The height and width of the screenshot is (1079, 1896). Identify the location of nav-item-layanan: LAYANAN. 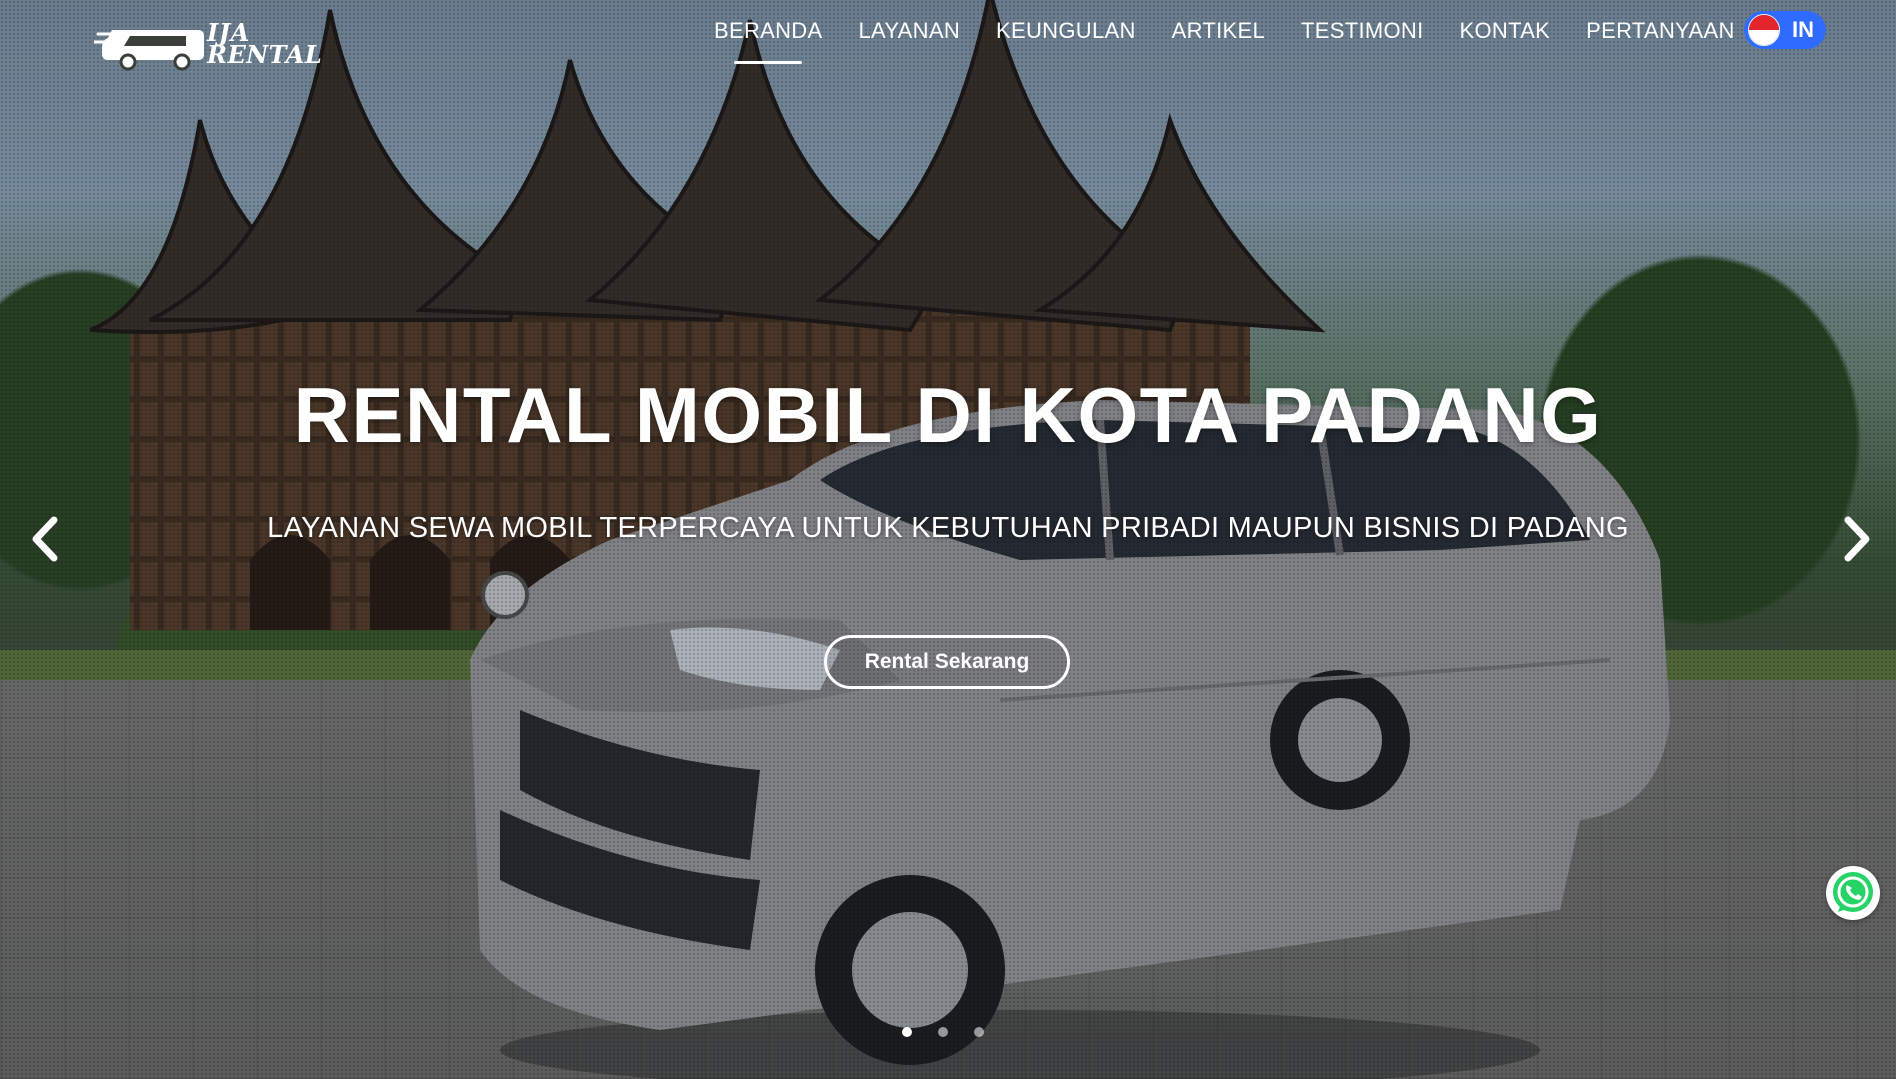
(909, 32).